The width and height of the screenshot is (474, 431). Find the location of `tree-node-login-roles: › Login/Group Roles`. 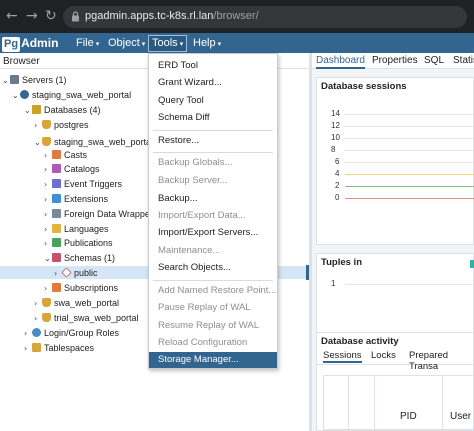

tree-node-login-roles: › Login/Group Roles is located at coordinates (71, 333).